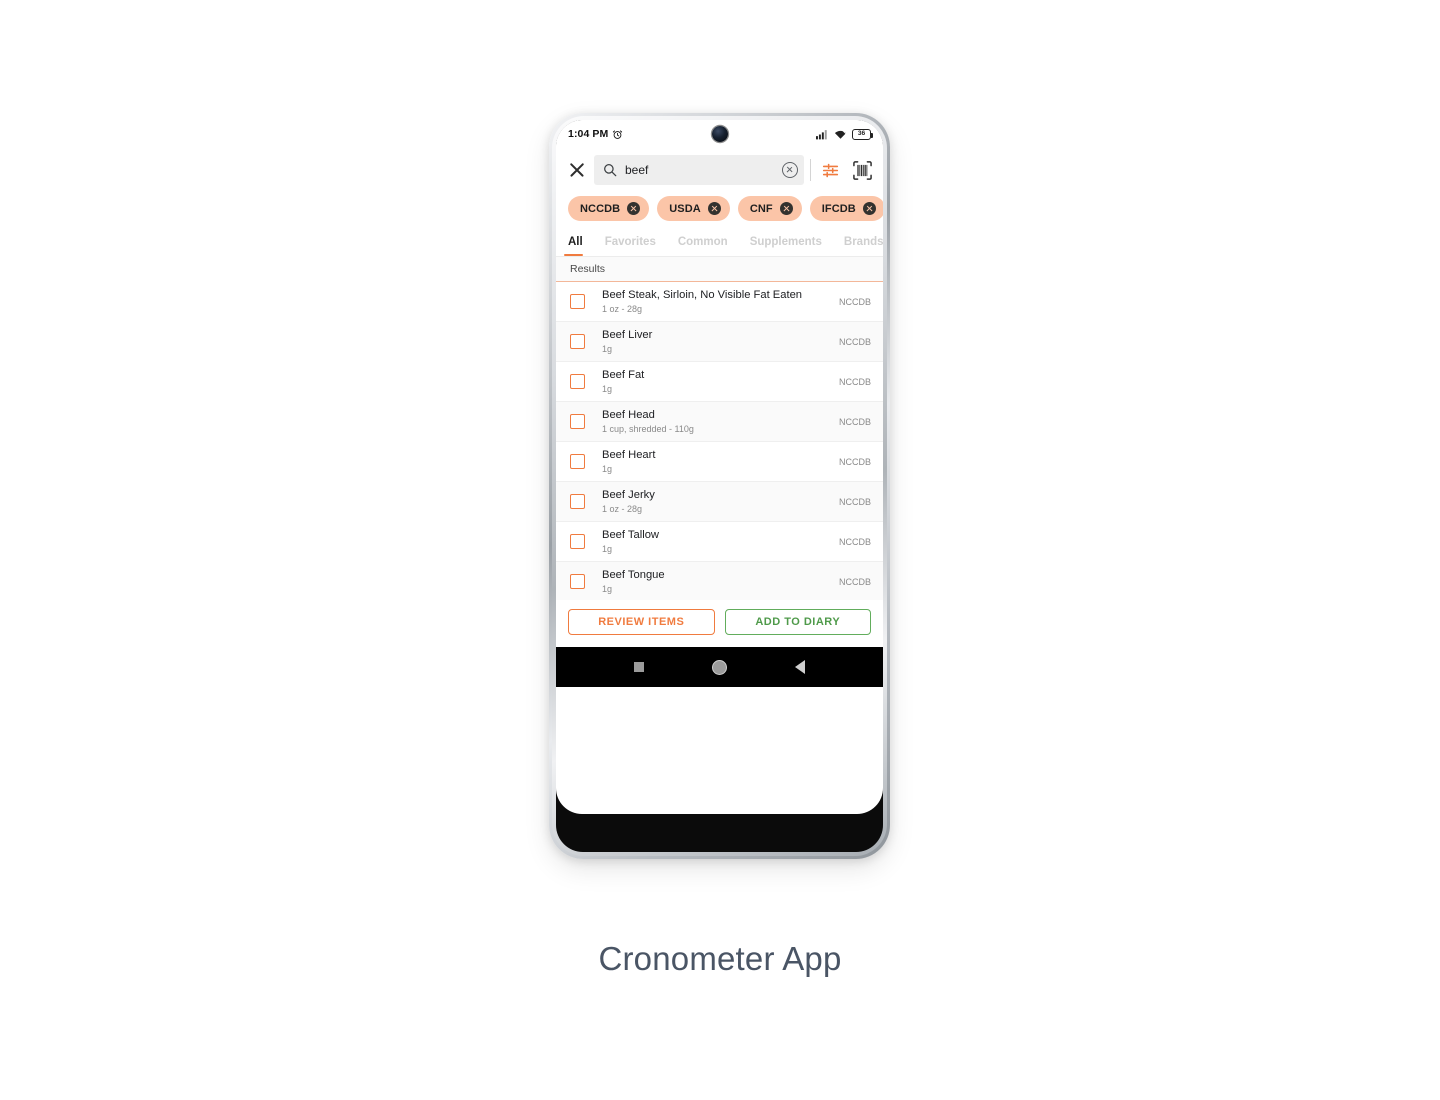 The image size is (1440, 1100). What do you see at coordinates (588, 134) in the screenshot?
I see `status-time: 1:04 PM` at bounding box center [588, 134].